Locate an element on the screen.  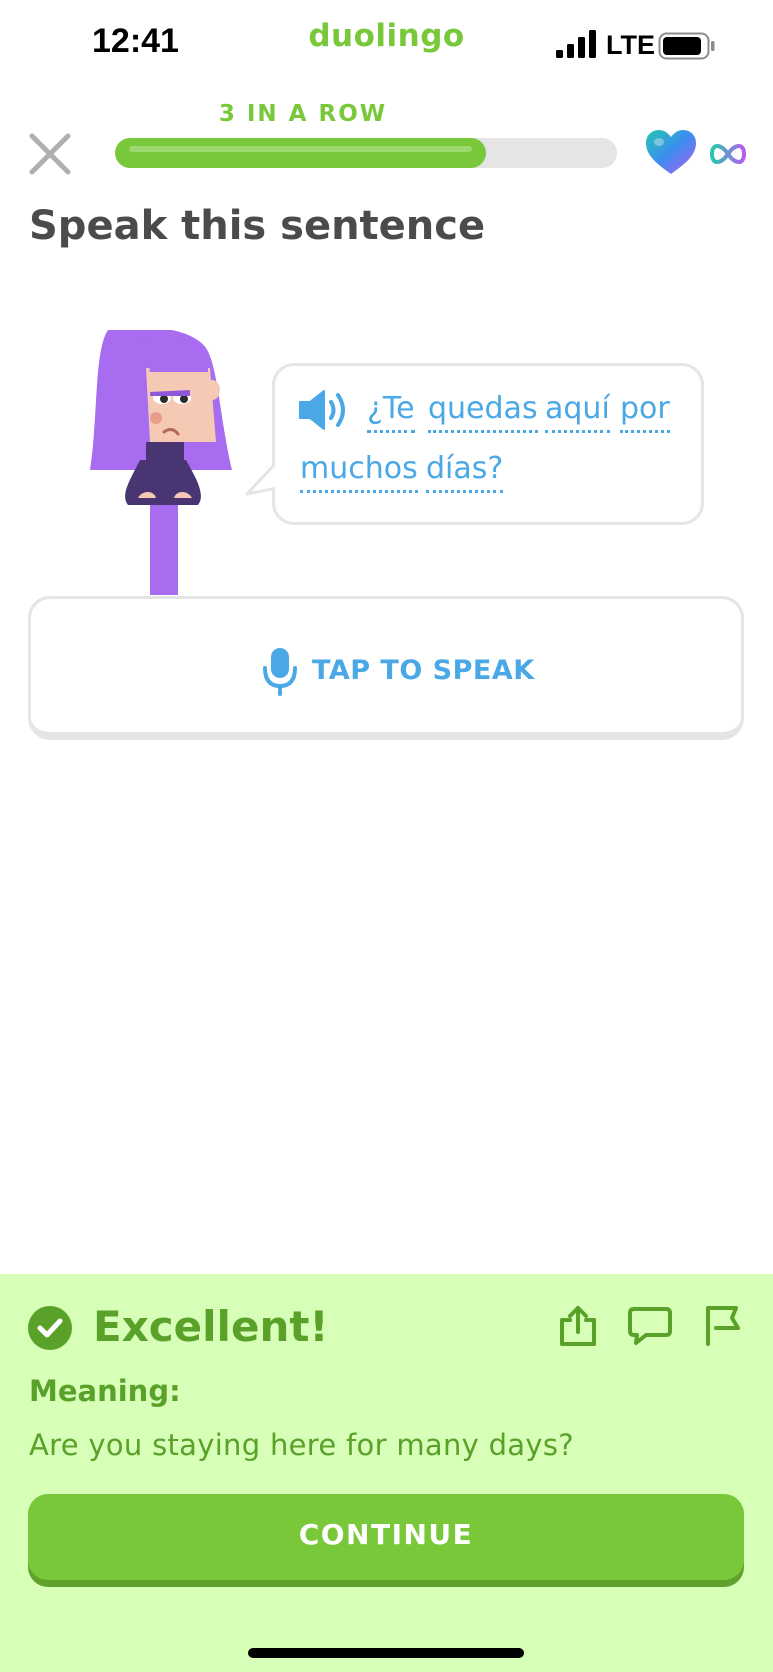
network-label: LTE is located at coordinates (630, 45).